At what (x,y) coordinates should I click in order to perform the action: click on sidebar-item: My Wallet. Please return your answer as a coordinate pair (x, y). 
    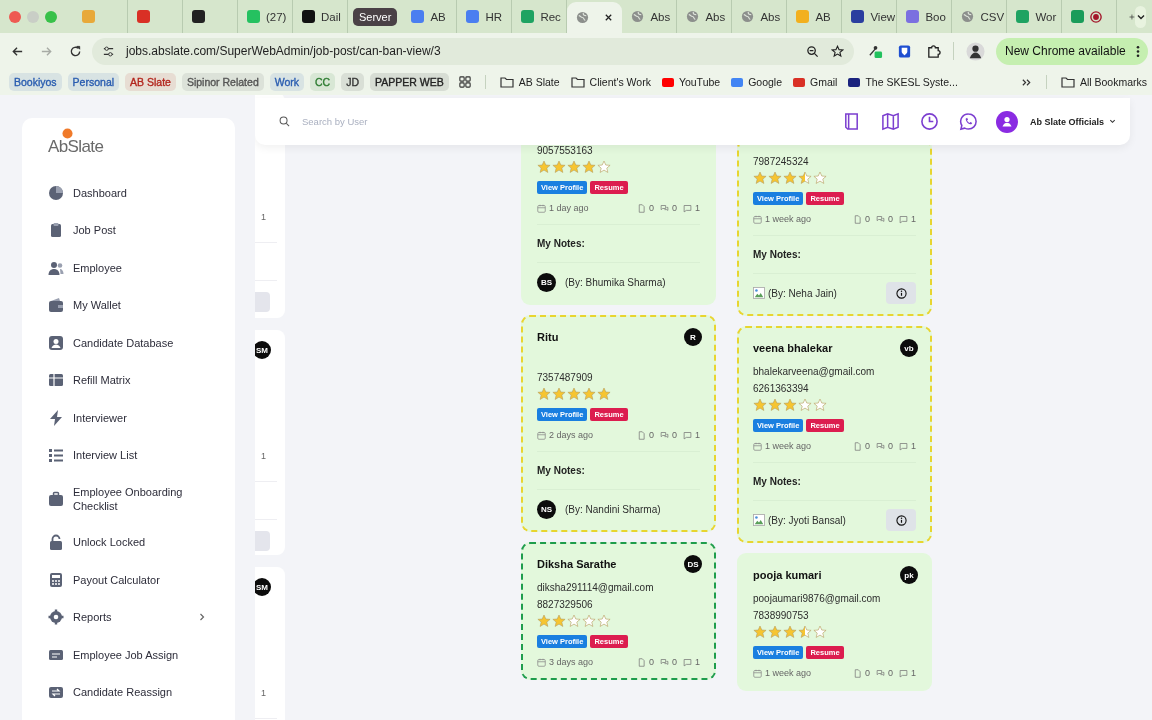
    Looking at the image, I should click on (127, 305).